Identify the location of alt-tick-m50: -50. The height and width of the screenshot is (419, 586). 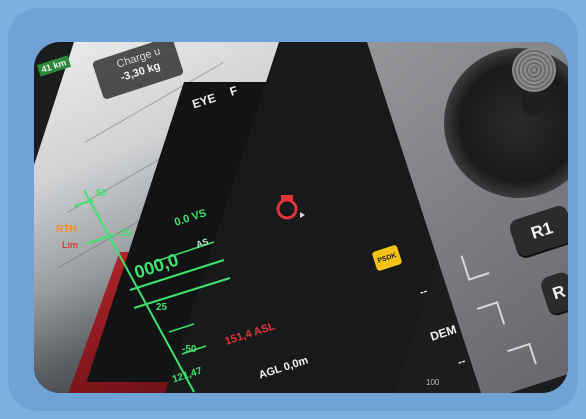
(189, 349).